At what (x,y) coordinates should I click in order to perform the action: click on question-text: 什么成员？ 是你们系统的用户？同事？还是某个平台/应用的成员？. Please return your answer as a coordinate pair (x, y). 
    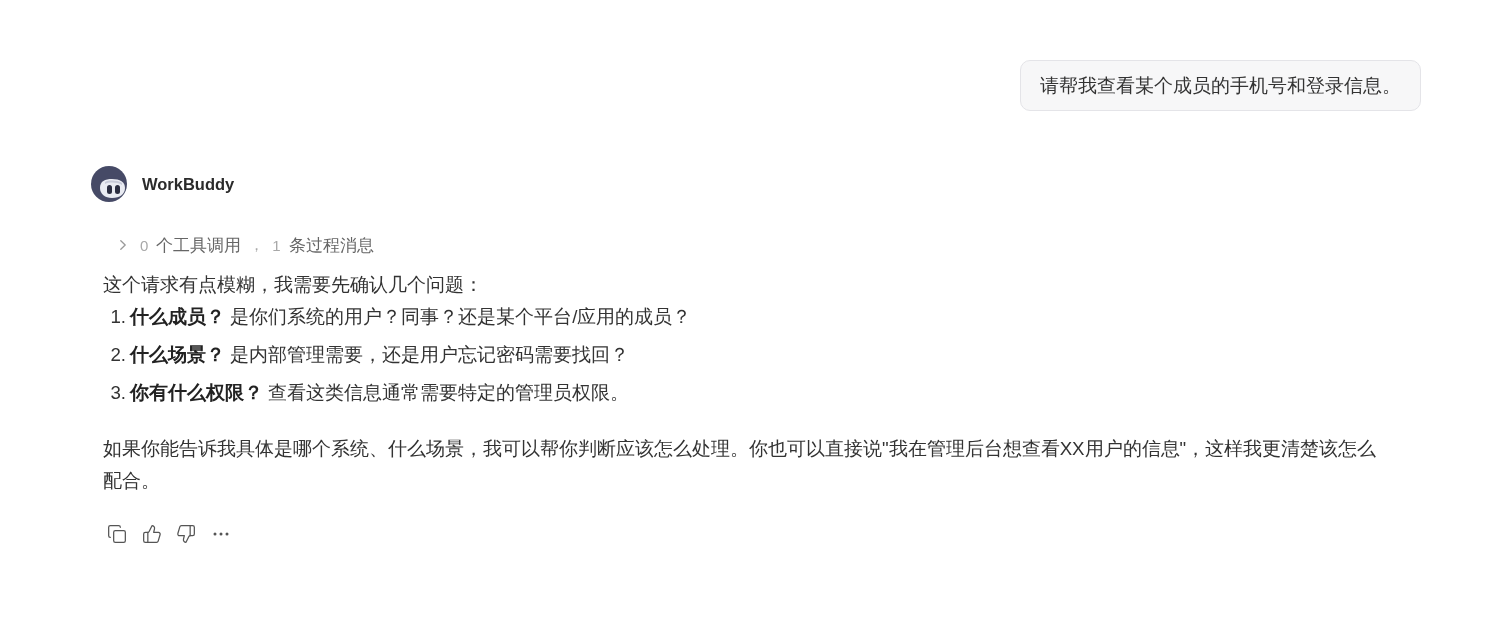
    Looking at the image, I should click on (411, 317).